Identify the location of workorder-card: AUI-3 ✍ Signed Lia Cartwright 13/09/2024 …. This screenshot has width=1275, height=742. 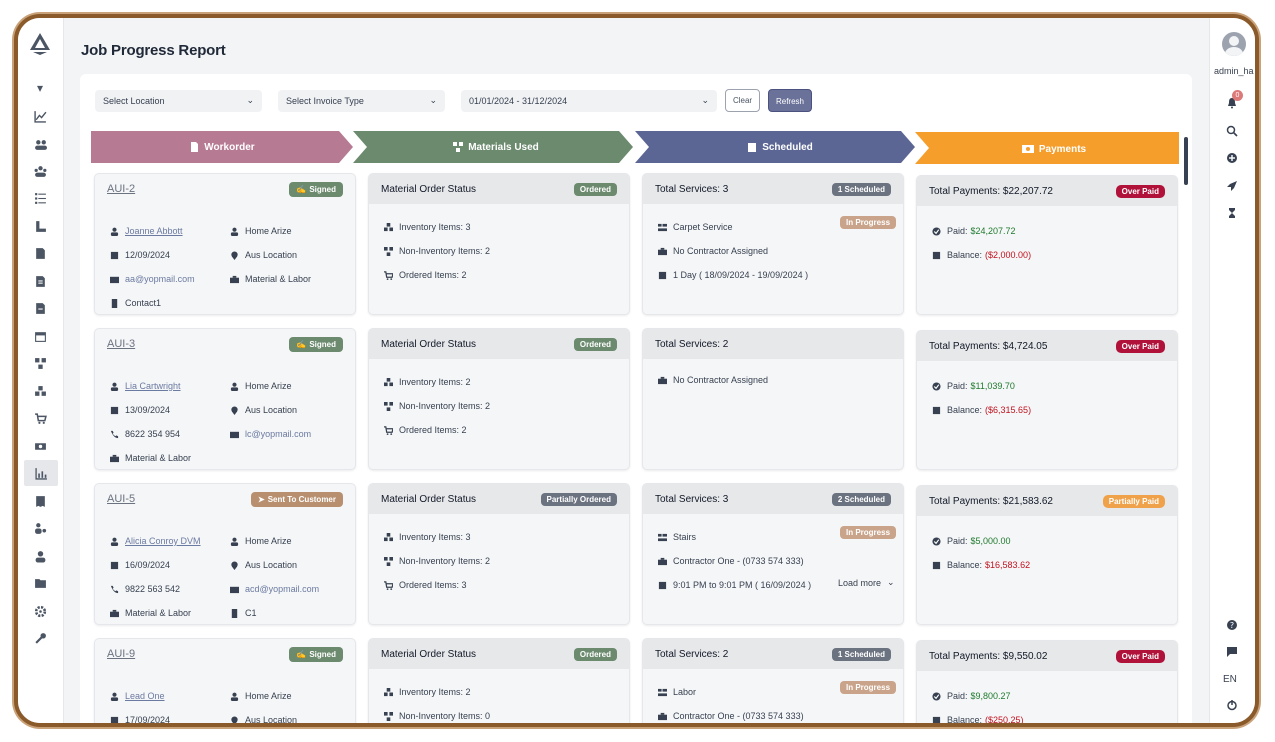
(225, 399).